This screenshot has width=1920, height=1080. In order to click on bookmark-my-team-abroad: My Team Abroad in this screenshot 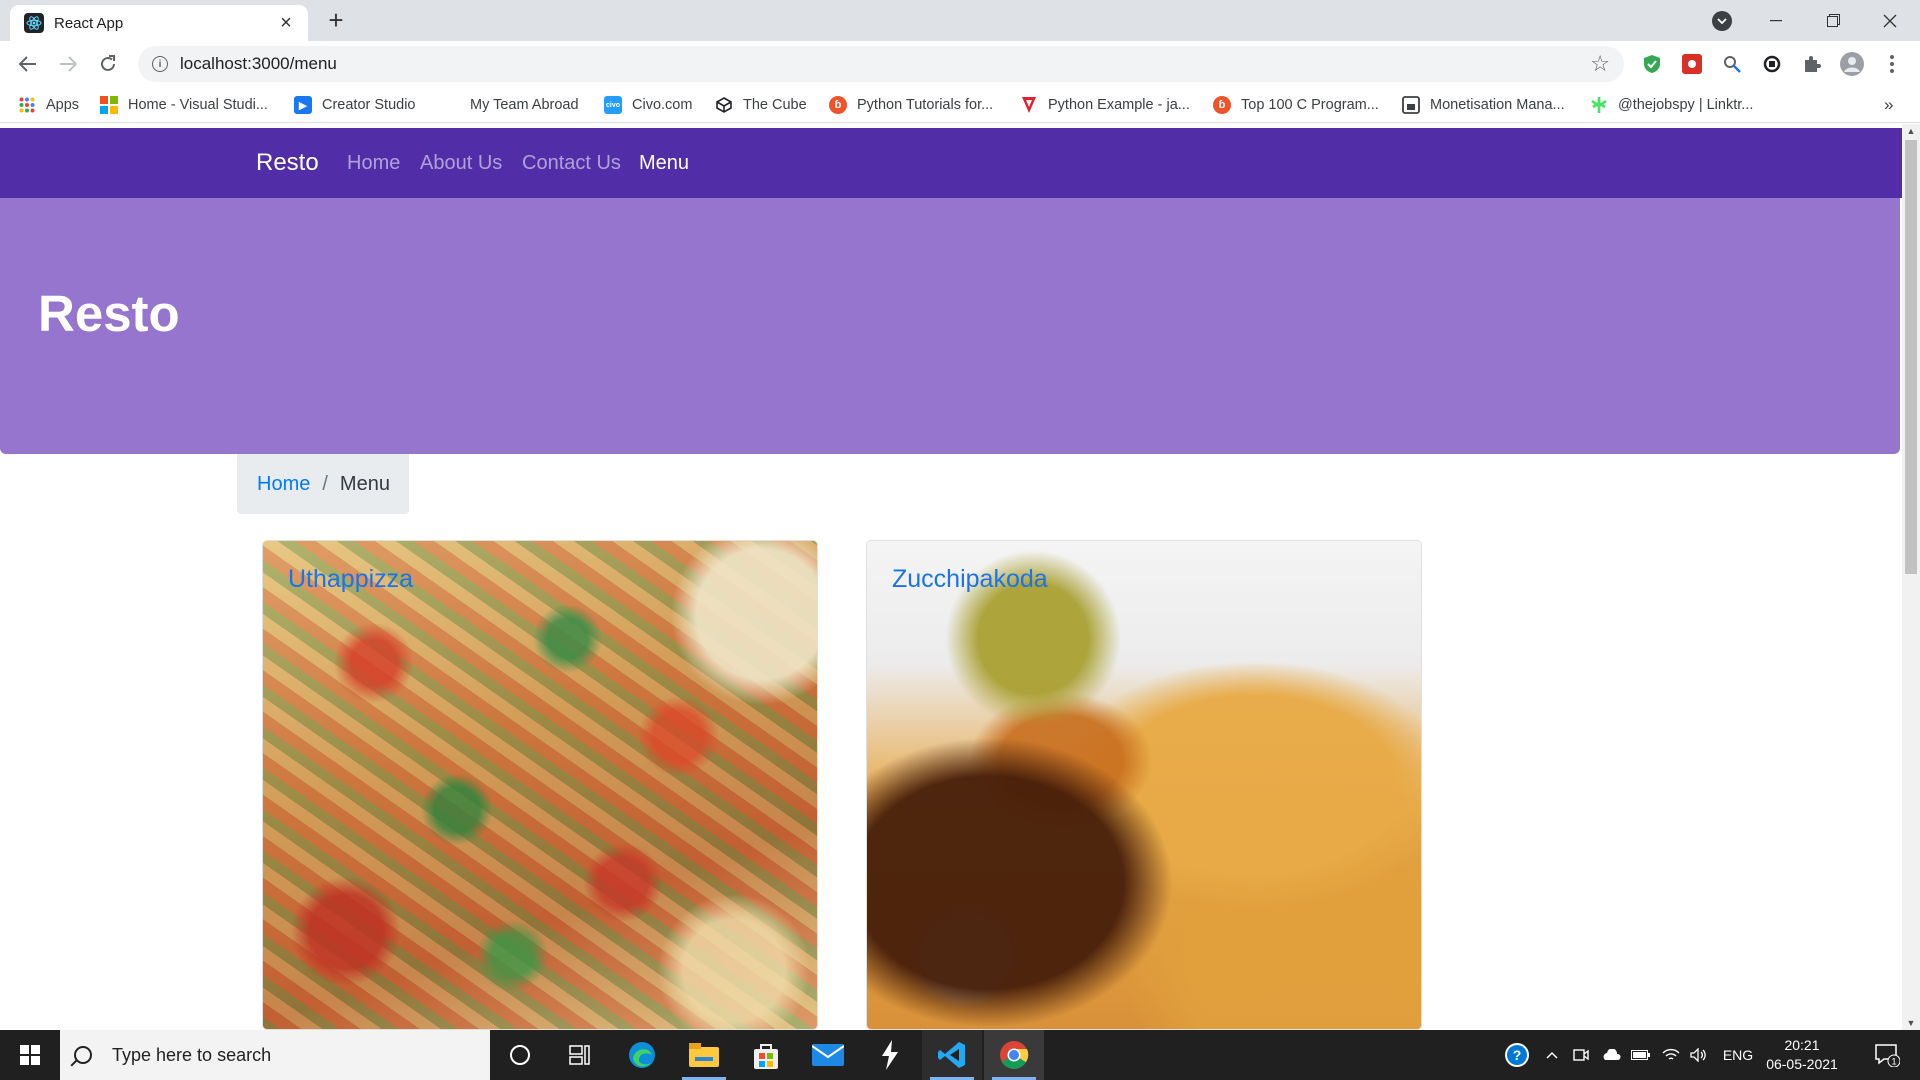, I will do `click(524, 105)`.